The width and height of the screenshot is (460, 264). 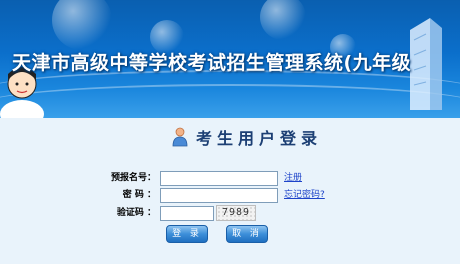 What do you see at coordinates (187, 234) in the screenshot?
I see `login-button: 登 录` at bounding box center [187, 234].